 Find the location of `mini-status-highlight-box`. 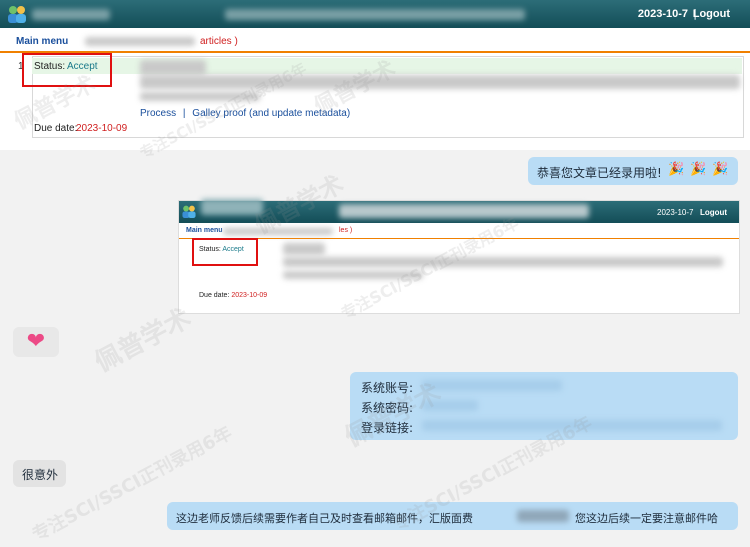

mini-status-highlight-box is located at coordinates (225, 252).